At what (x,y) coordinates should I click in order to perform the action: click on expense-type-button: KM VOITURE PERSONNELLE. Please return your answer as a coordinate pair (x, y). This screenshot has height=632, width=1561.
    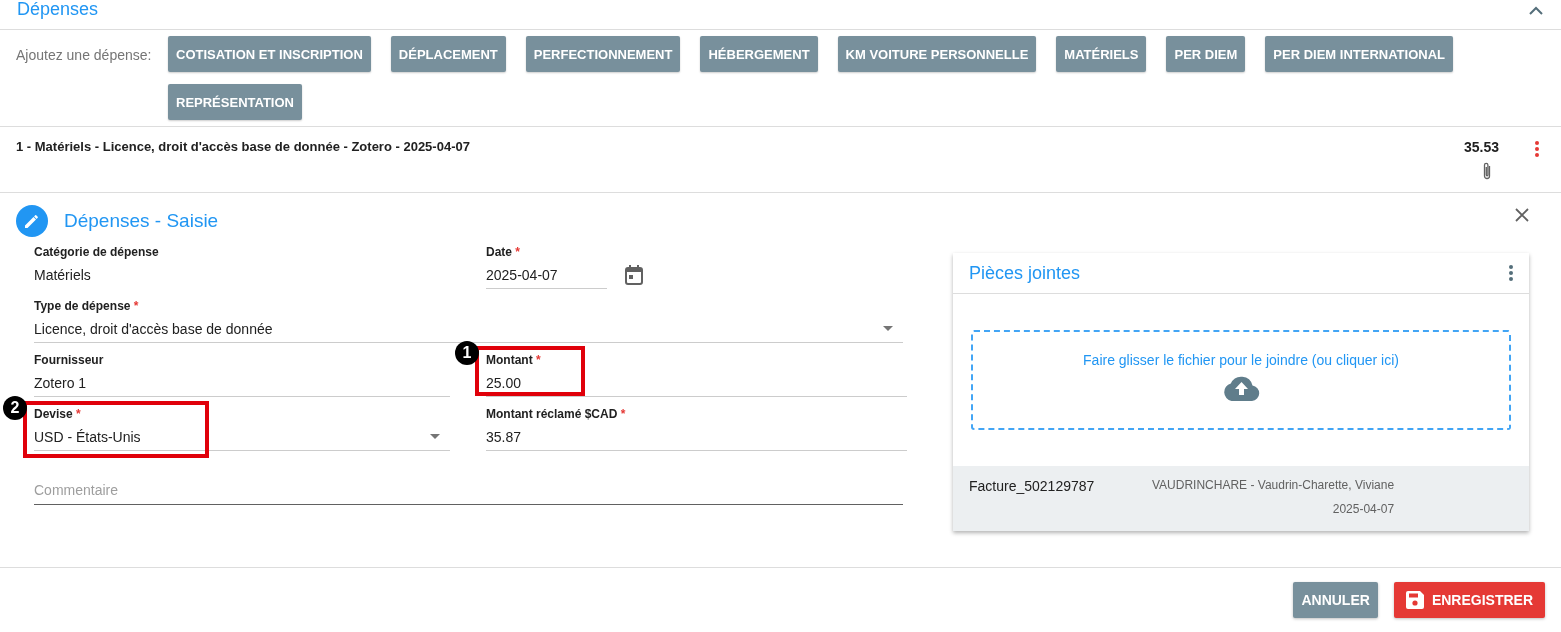
    Looking at the image, I should click on (937, 54).